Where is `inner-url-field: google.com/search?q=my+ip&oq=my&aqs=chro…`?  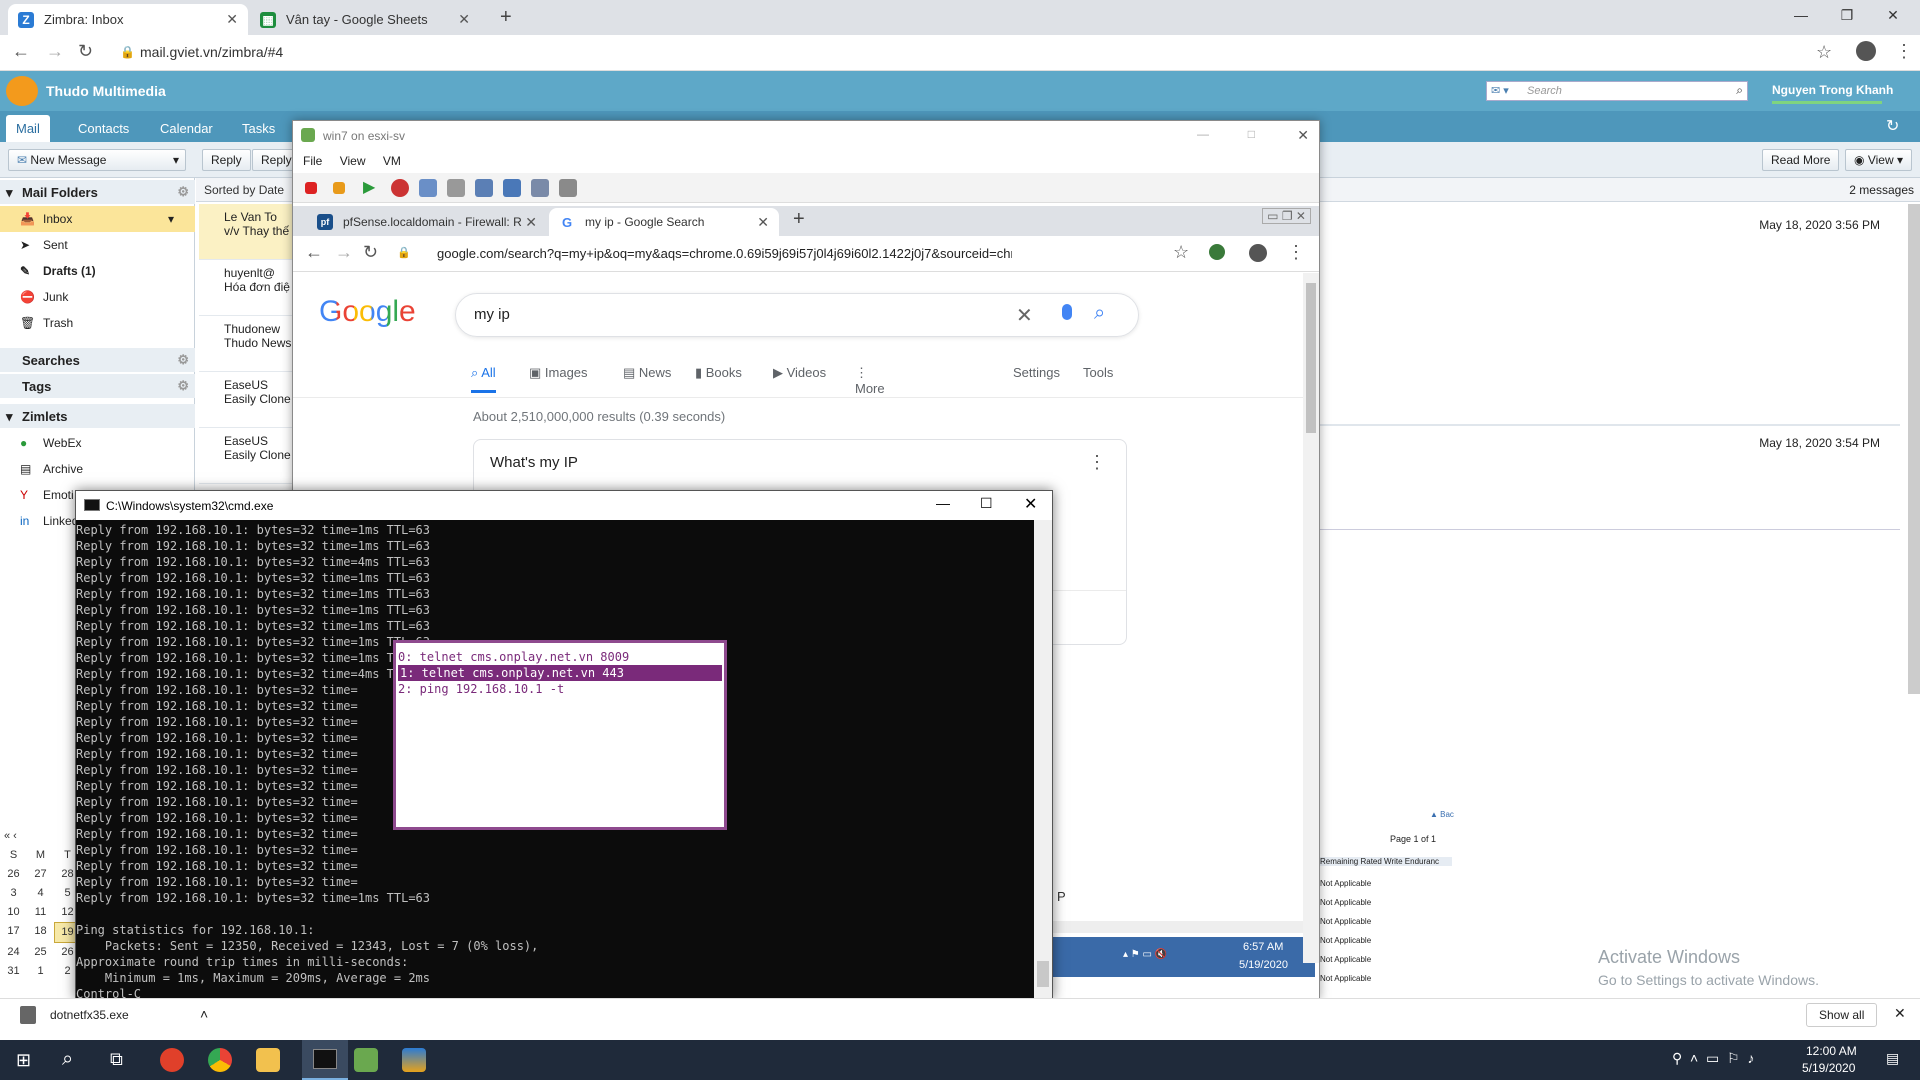 inner-url-field: google.com/search?q=my+ip&oq=my&aqs=chro… is located at coordinates (724, 253).